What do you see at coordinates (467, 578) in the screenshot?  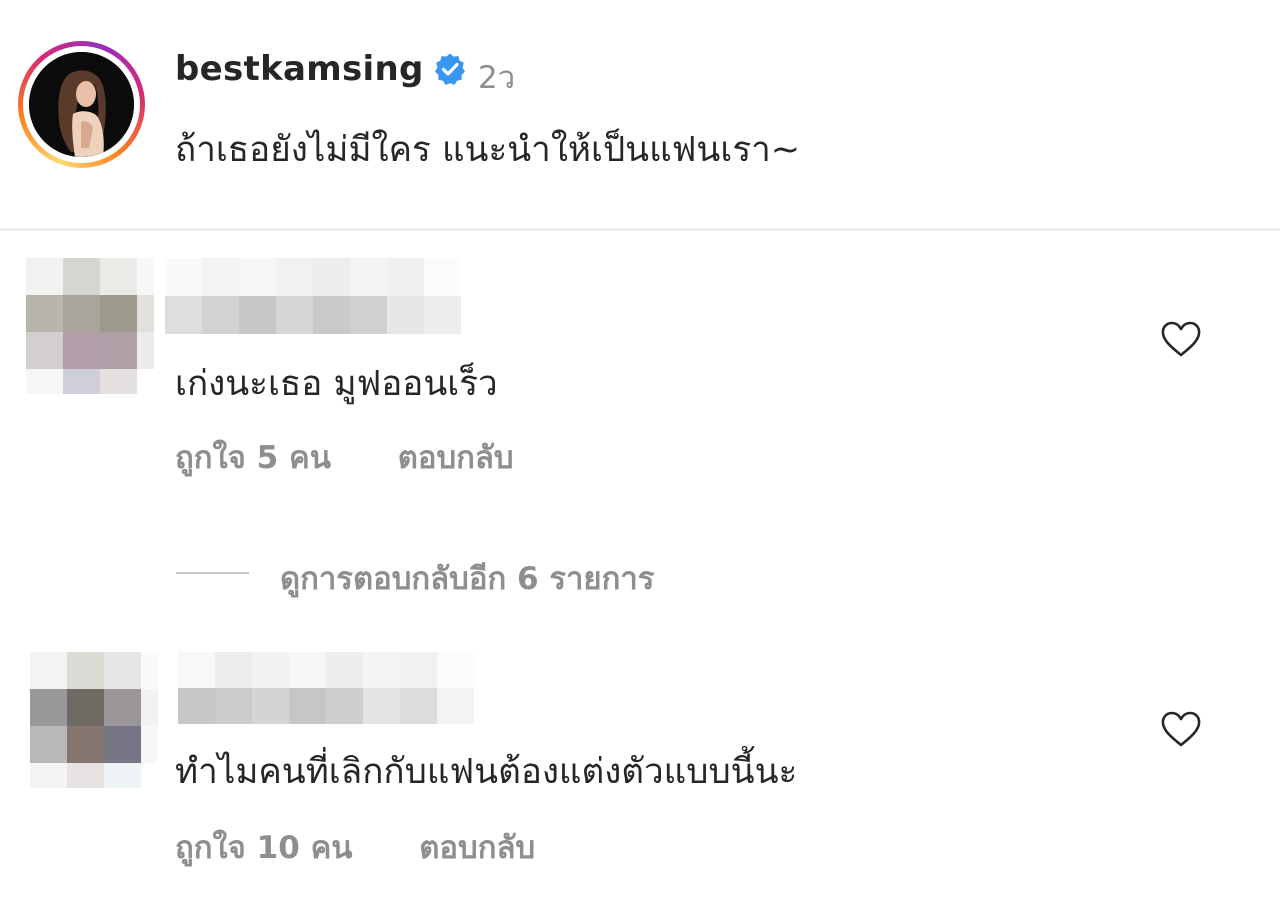 I see `view-replies-label: ดูการตอบกลับอีก 6 รายการ` at bounding box center [467, 578].